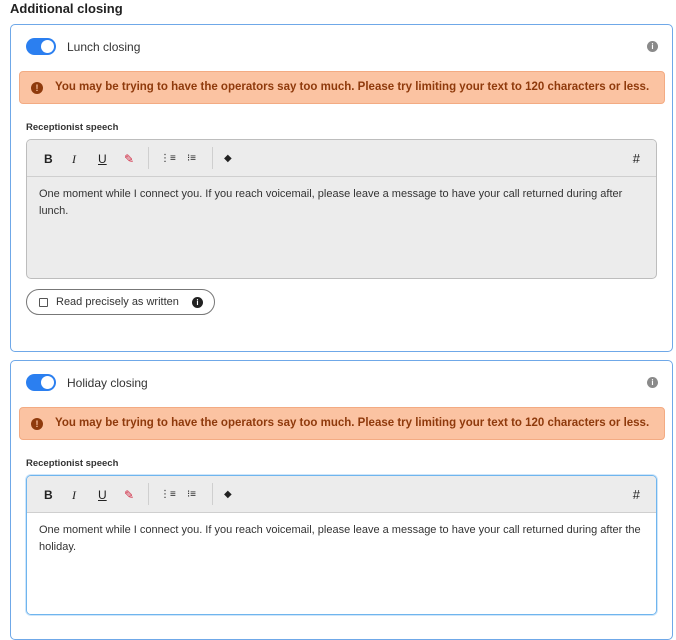 The height and width of the screenshot is (640, 676). Describe the element at coordinates (197, 302) in the screenshot. I see `info-icon: i` at that location.